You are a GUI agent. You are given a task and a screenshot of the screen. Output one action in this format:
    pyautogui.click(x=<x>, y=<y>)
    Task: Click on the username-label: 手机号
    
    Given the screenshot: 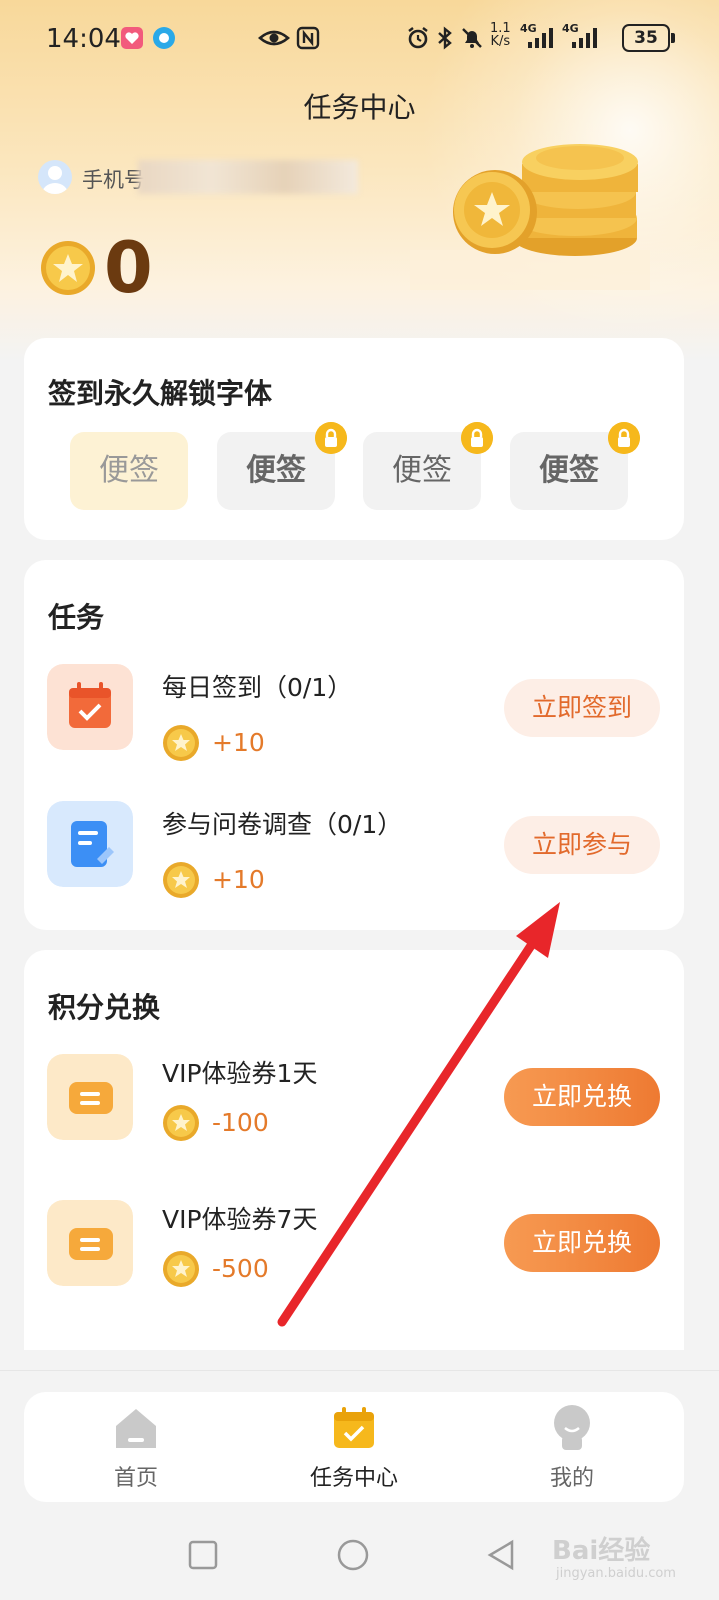 What is the action you would take?
    pyautogui.click(x=113, y=180)
    